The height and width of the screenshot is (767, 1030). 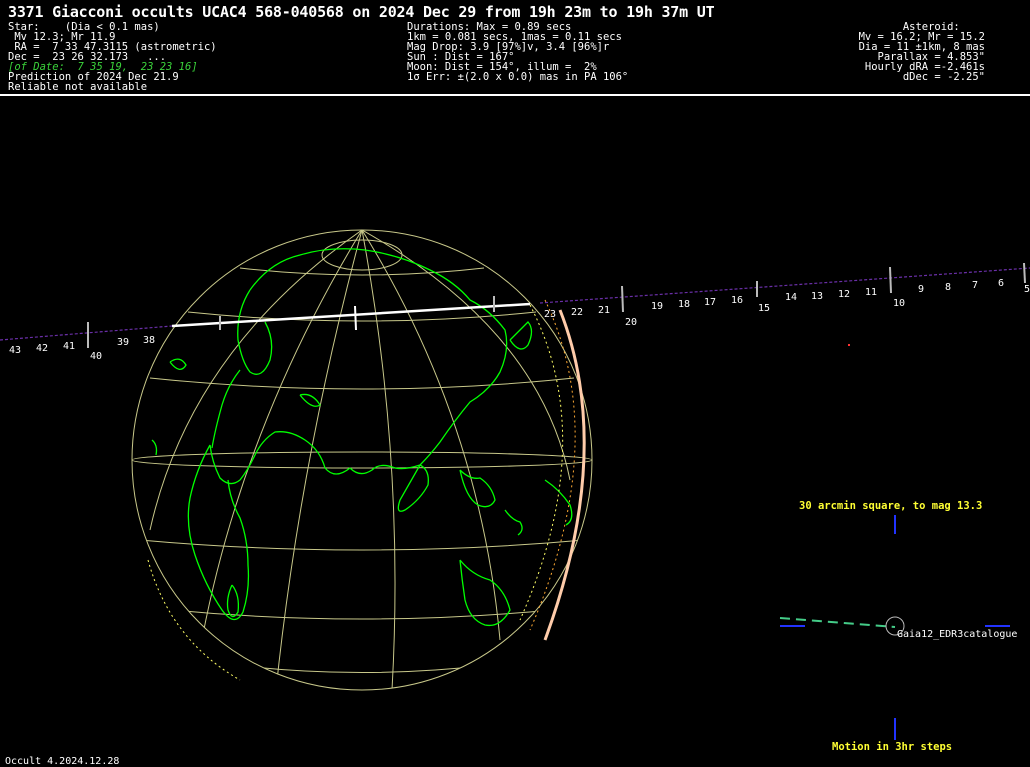 I want to click on path-center-tick, so click(x=355, y=318).